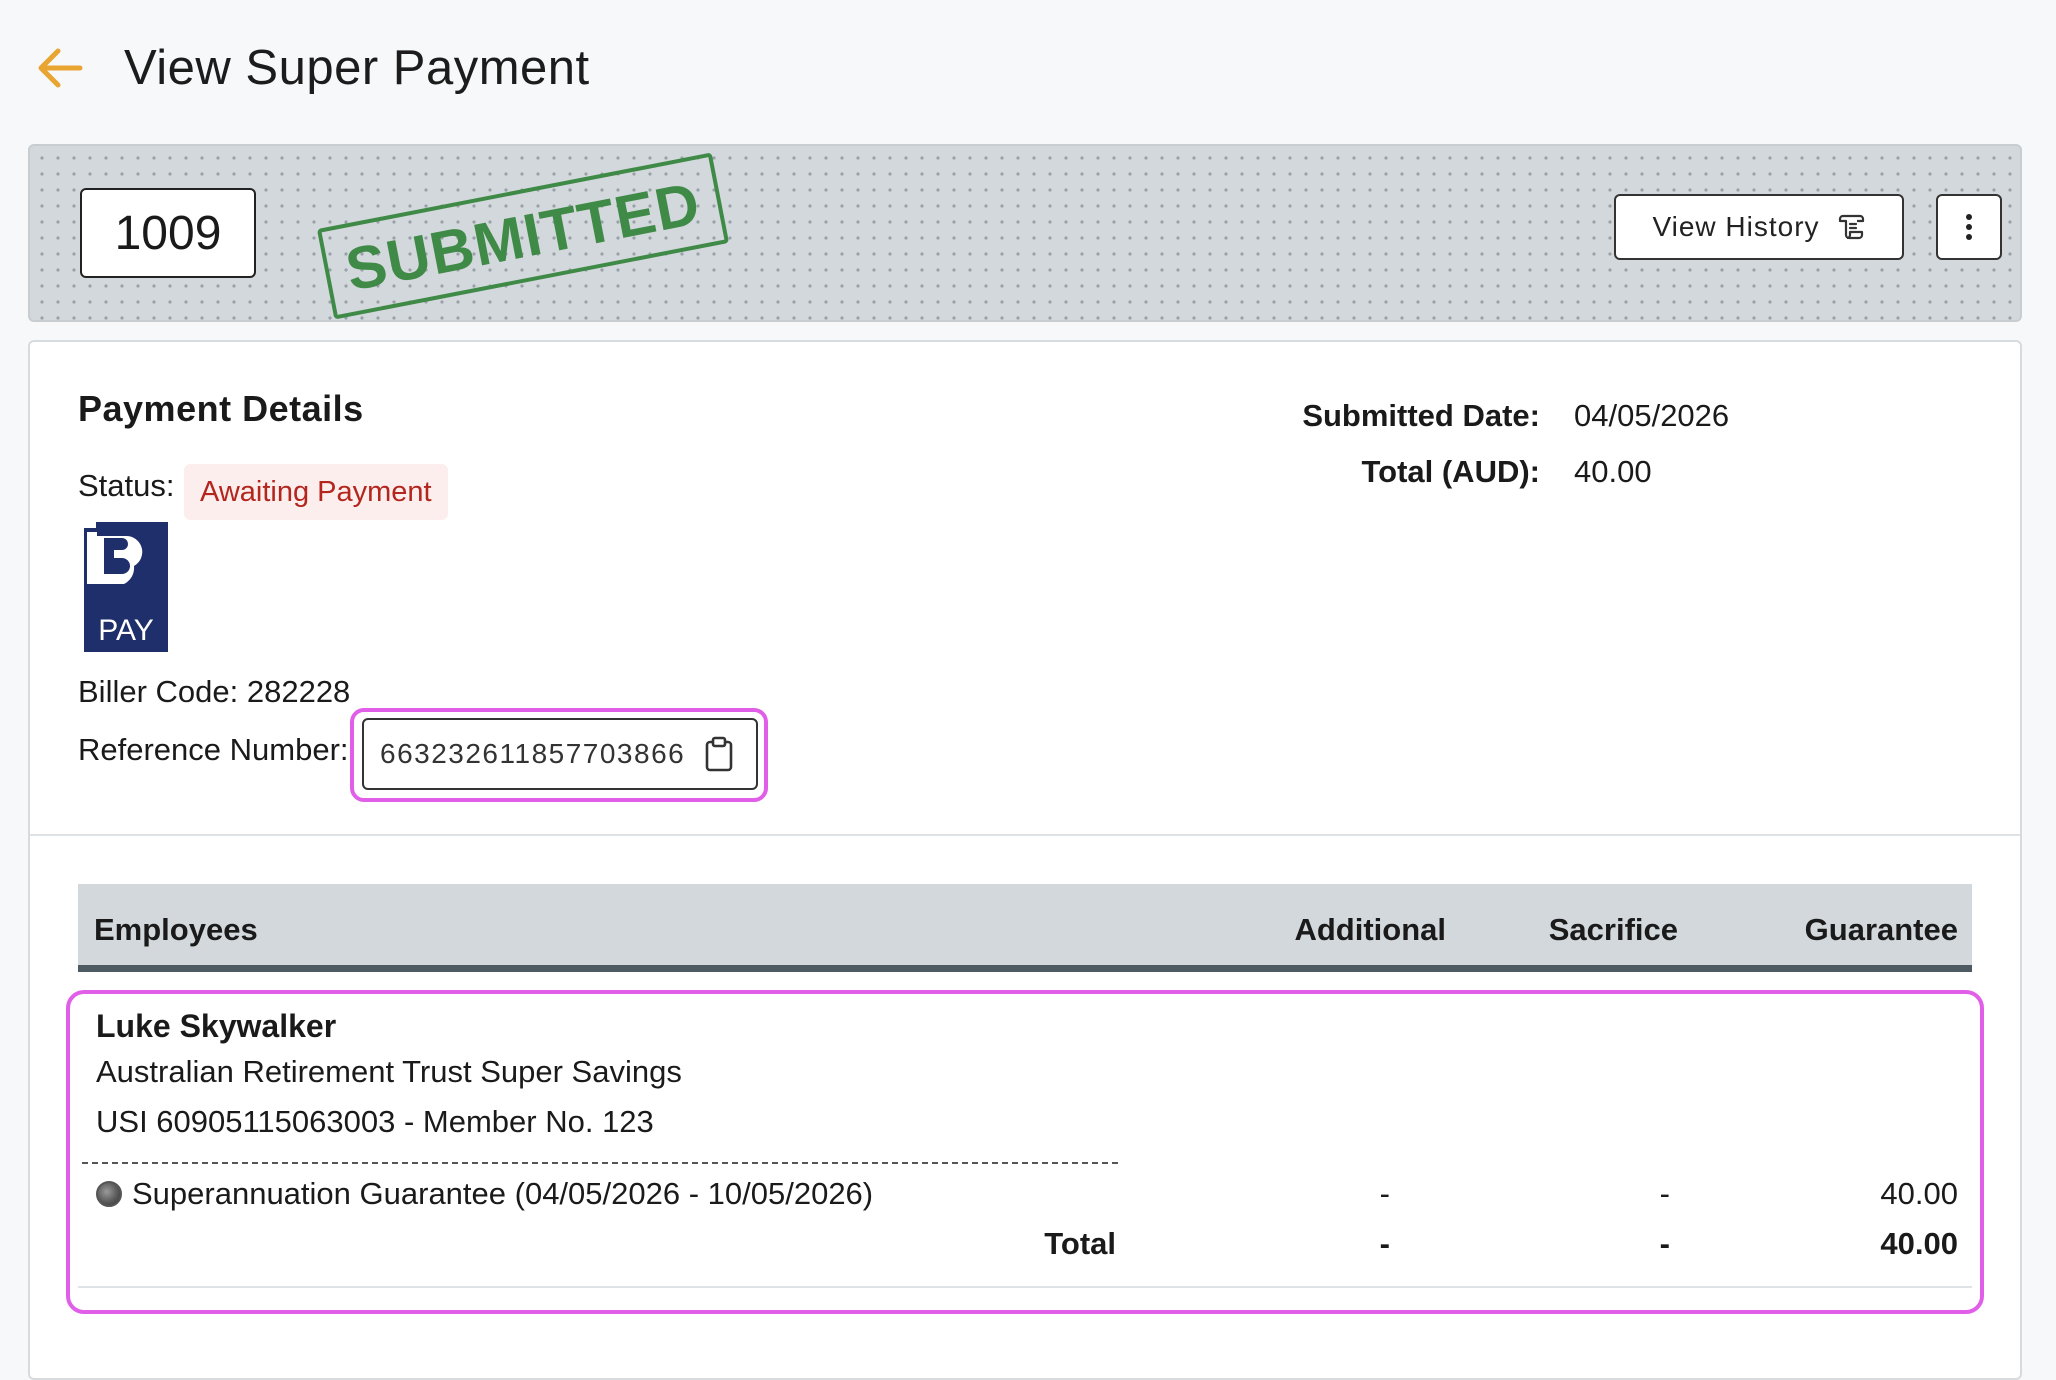 The height and width of the screenshot is (1380, 2056). I want to click on line-item-guarantee: 40.00, so click(1919, 1193).